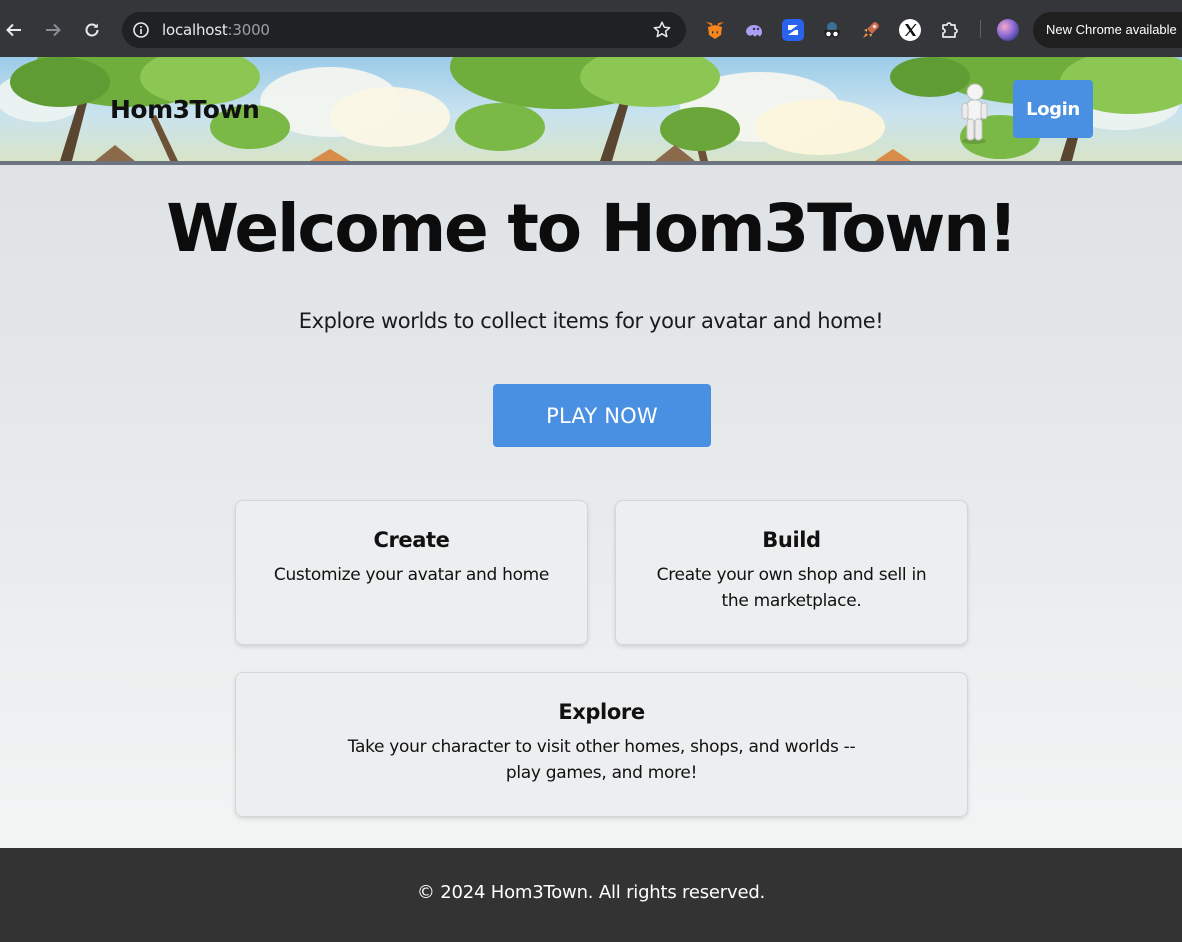 This screenshot has width=1182, height=942. I want to click on rocket-icon, so click(871, 30).